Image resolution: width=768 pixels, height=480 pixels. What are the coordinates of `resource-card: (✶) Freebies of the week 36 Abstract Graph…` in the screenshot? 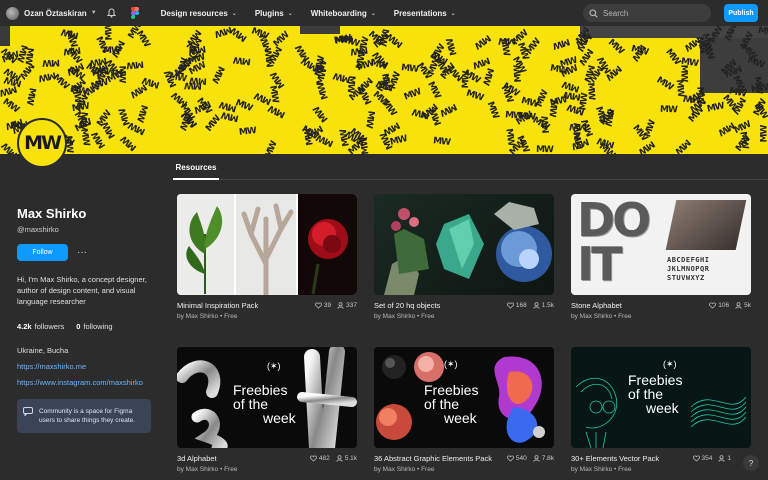 It's located at (464, 410).